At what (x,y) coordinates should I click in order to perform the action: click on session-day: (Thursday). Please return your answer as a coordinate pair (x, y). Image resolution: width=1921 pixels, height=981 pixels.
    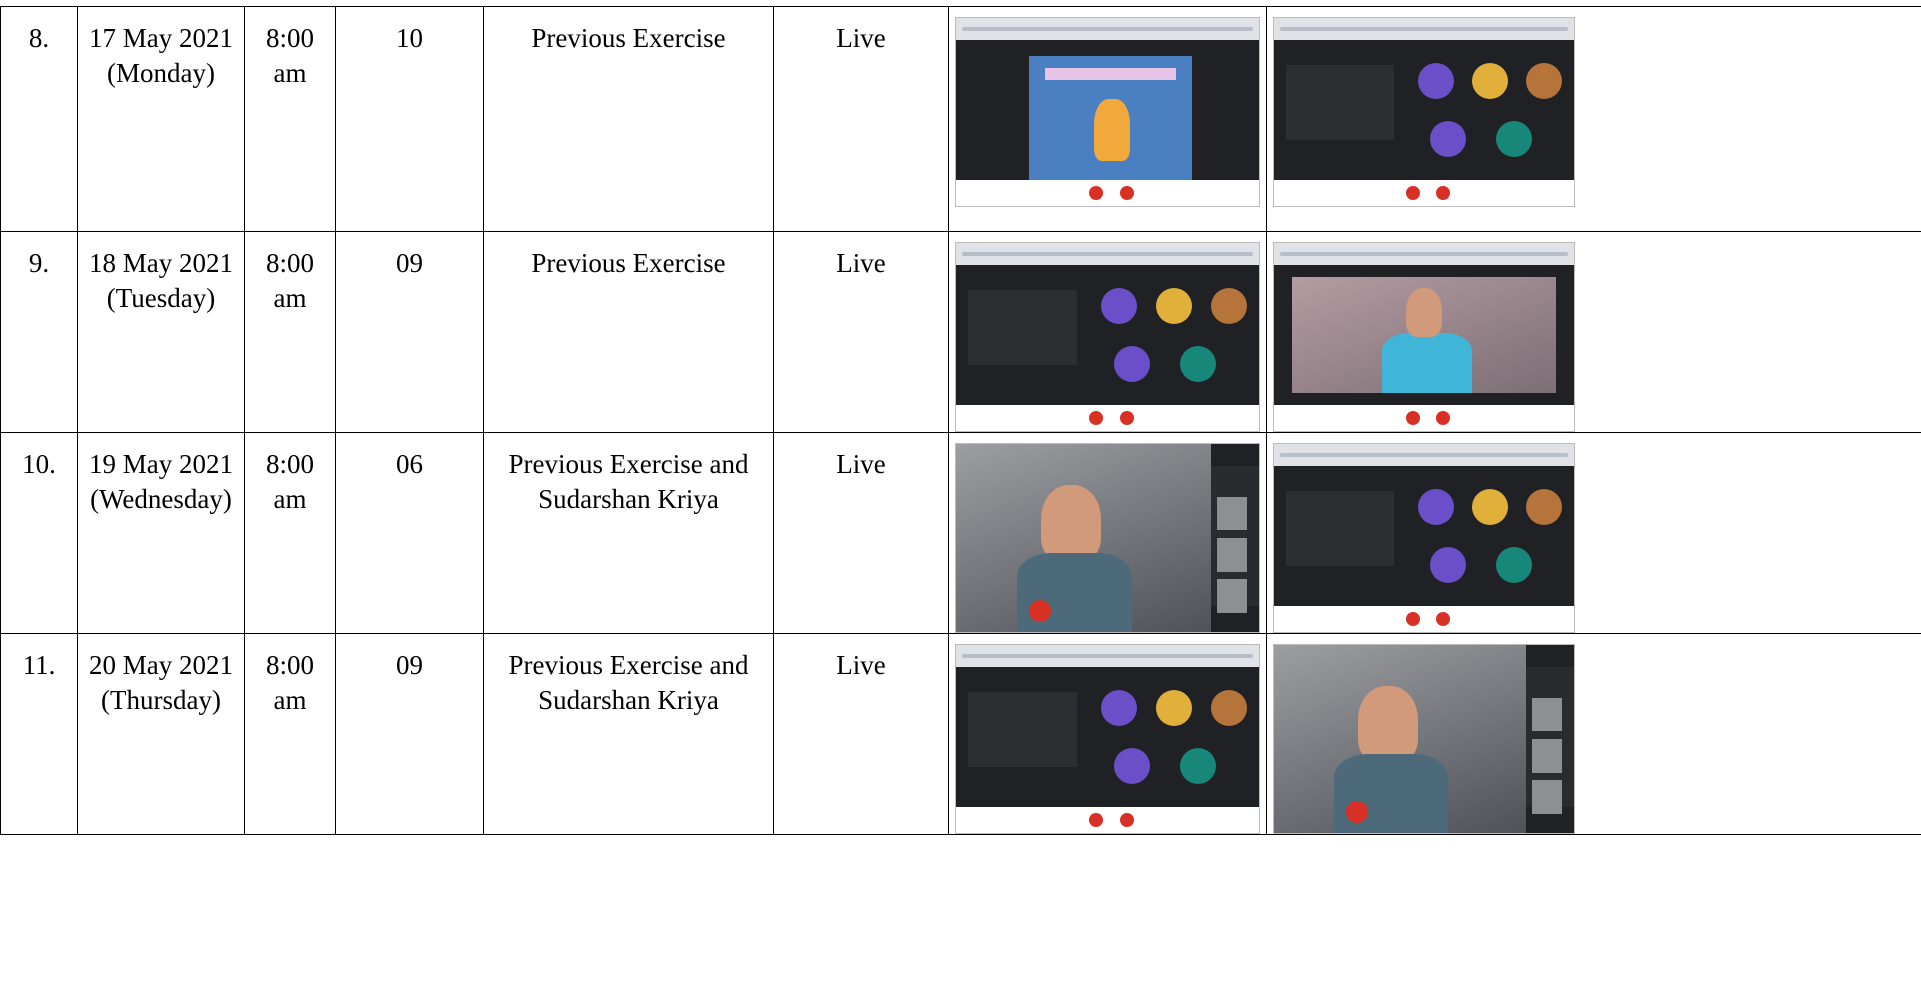
    Looking at the image, I should click on (161, 700).